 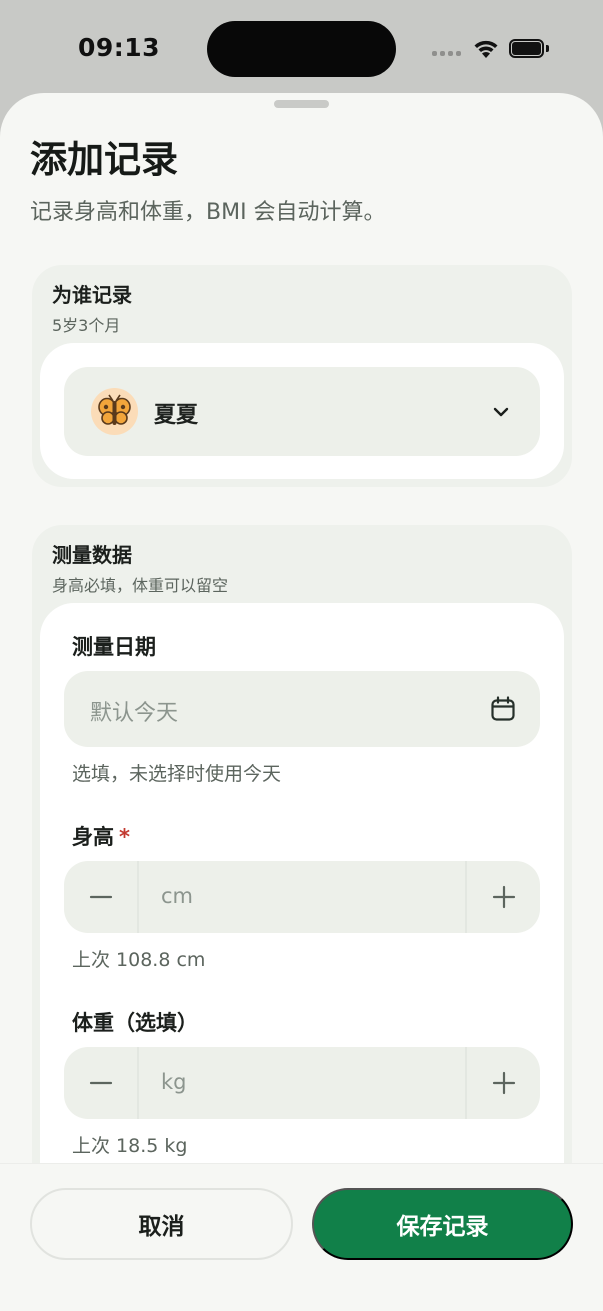 I want to click on battery-icon, so click(x=529, y=48).